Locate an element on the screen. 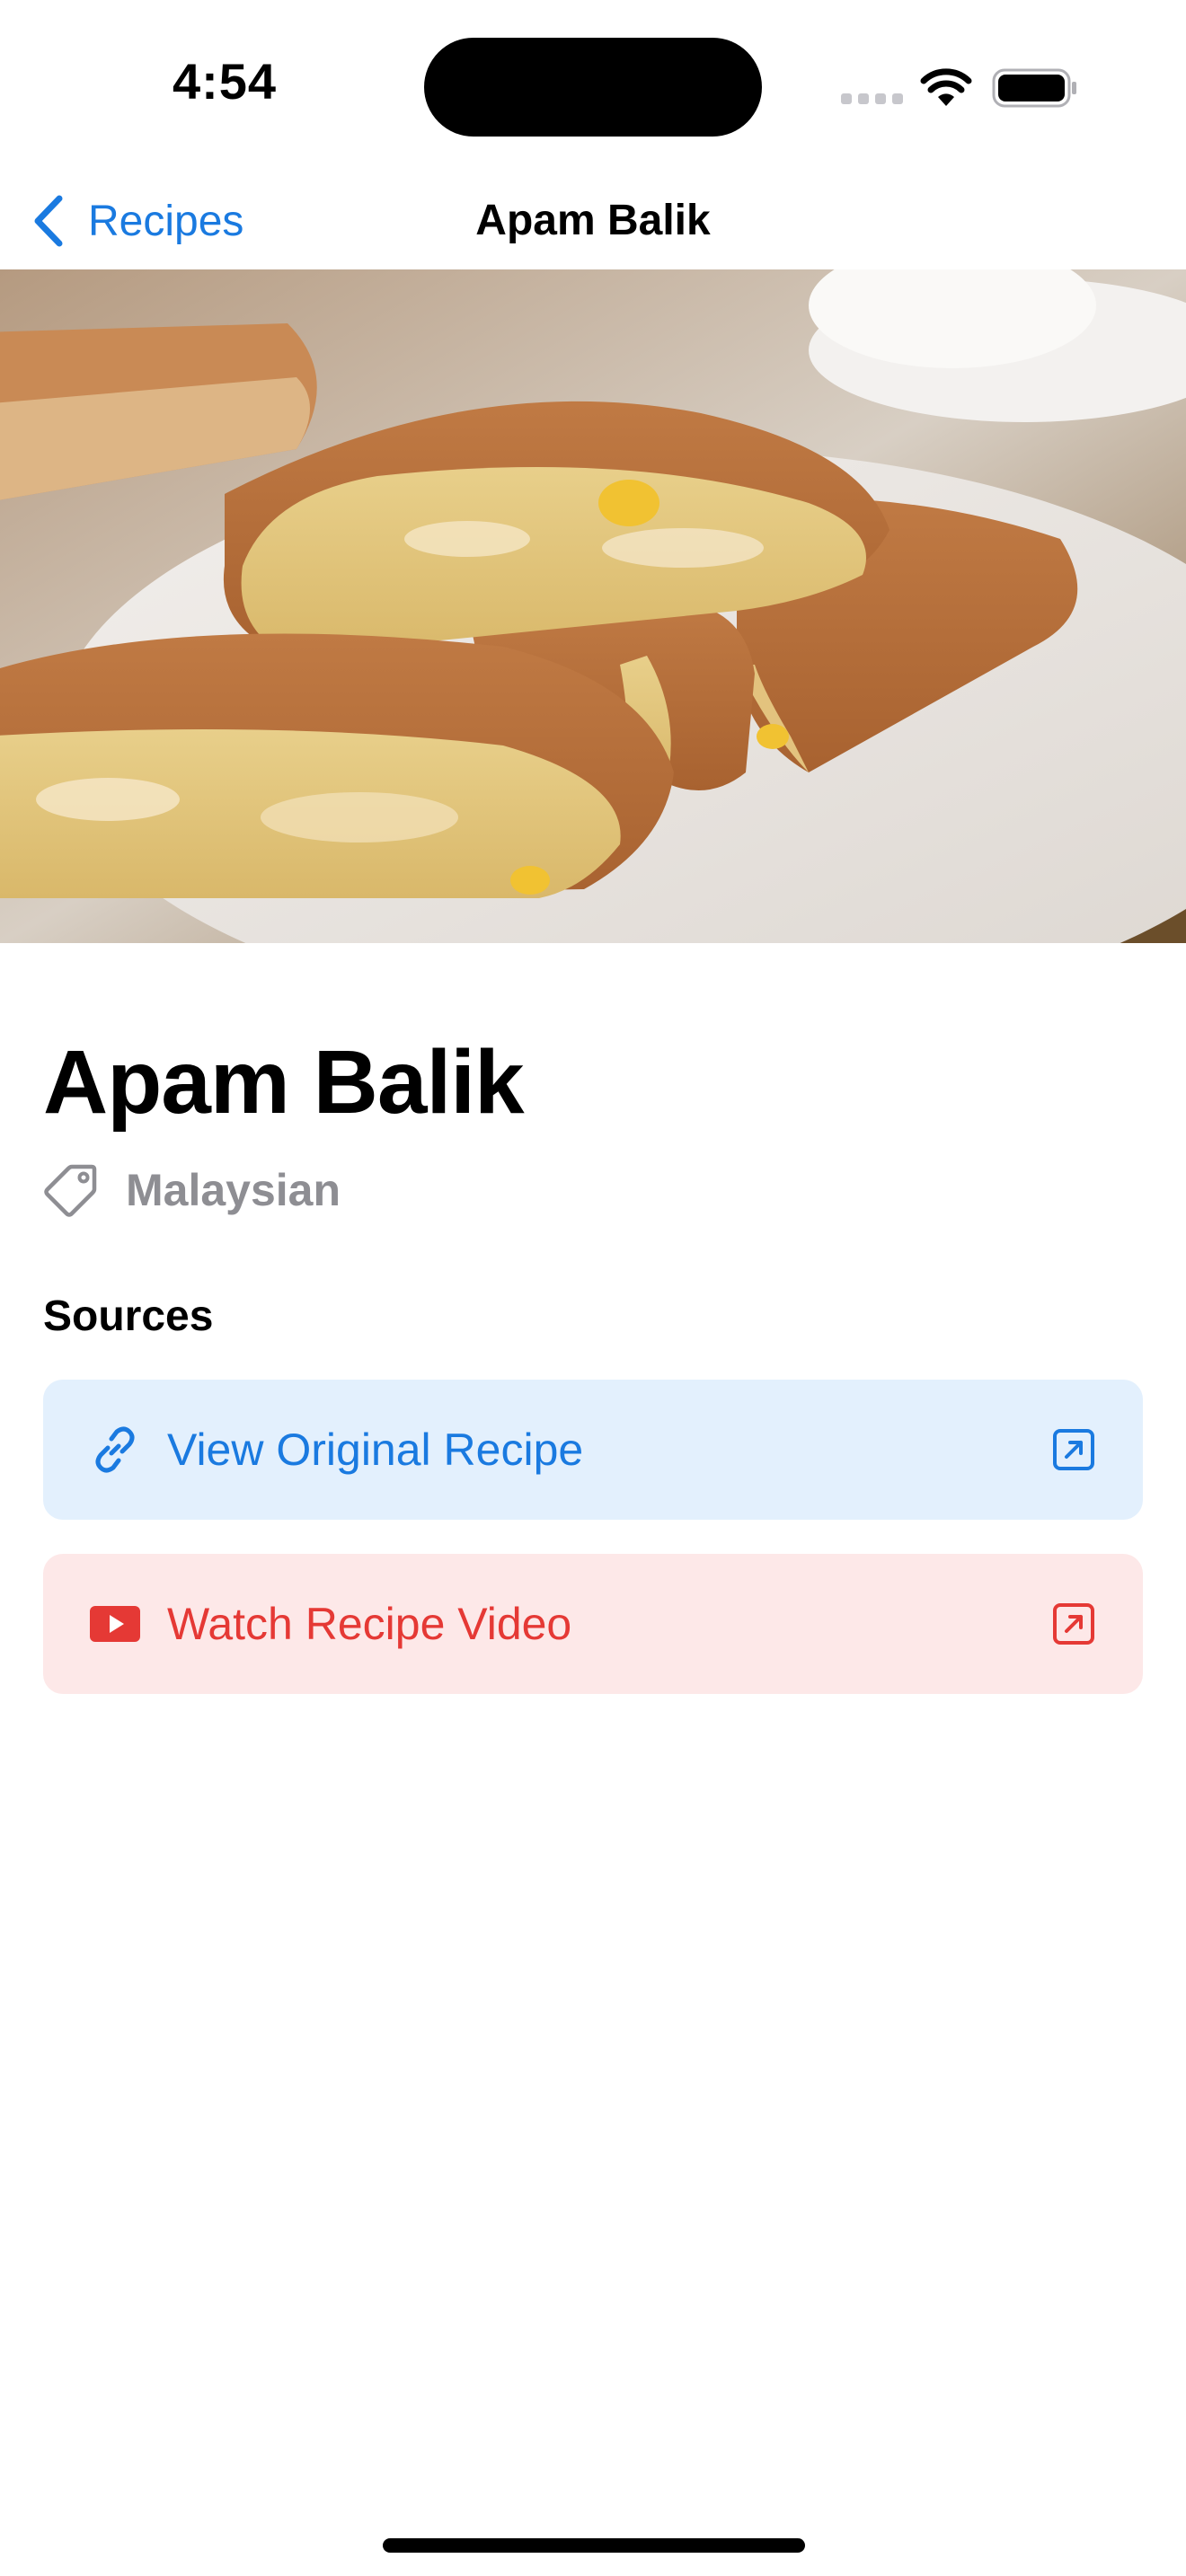 This screenshot has height=2576, width=1186. link-icon is located at coordinates (115, 1449).